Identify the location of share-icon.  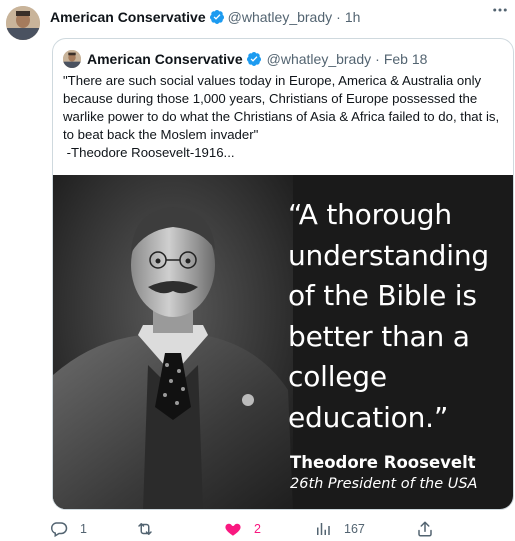
(425, 529).